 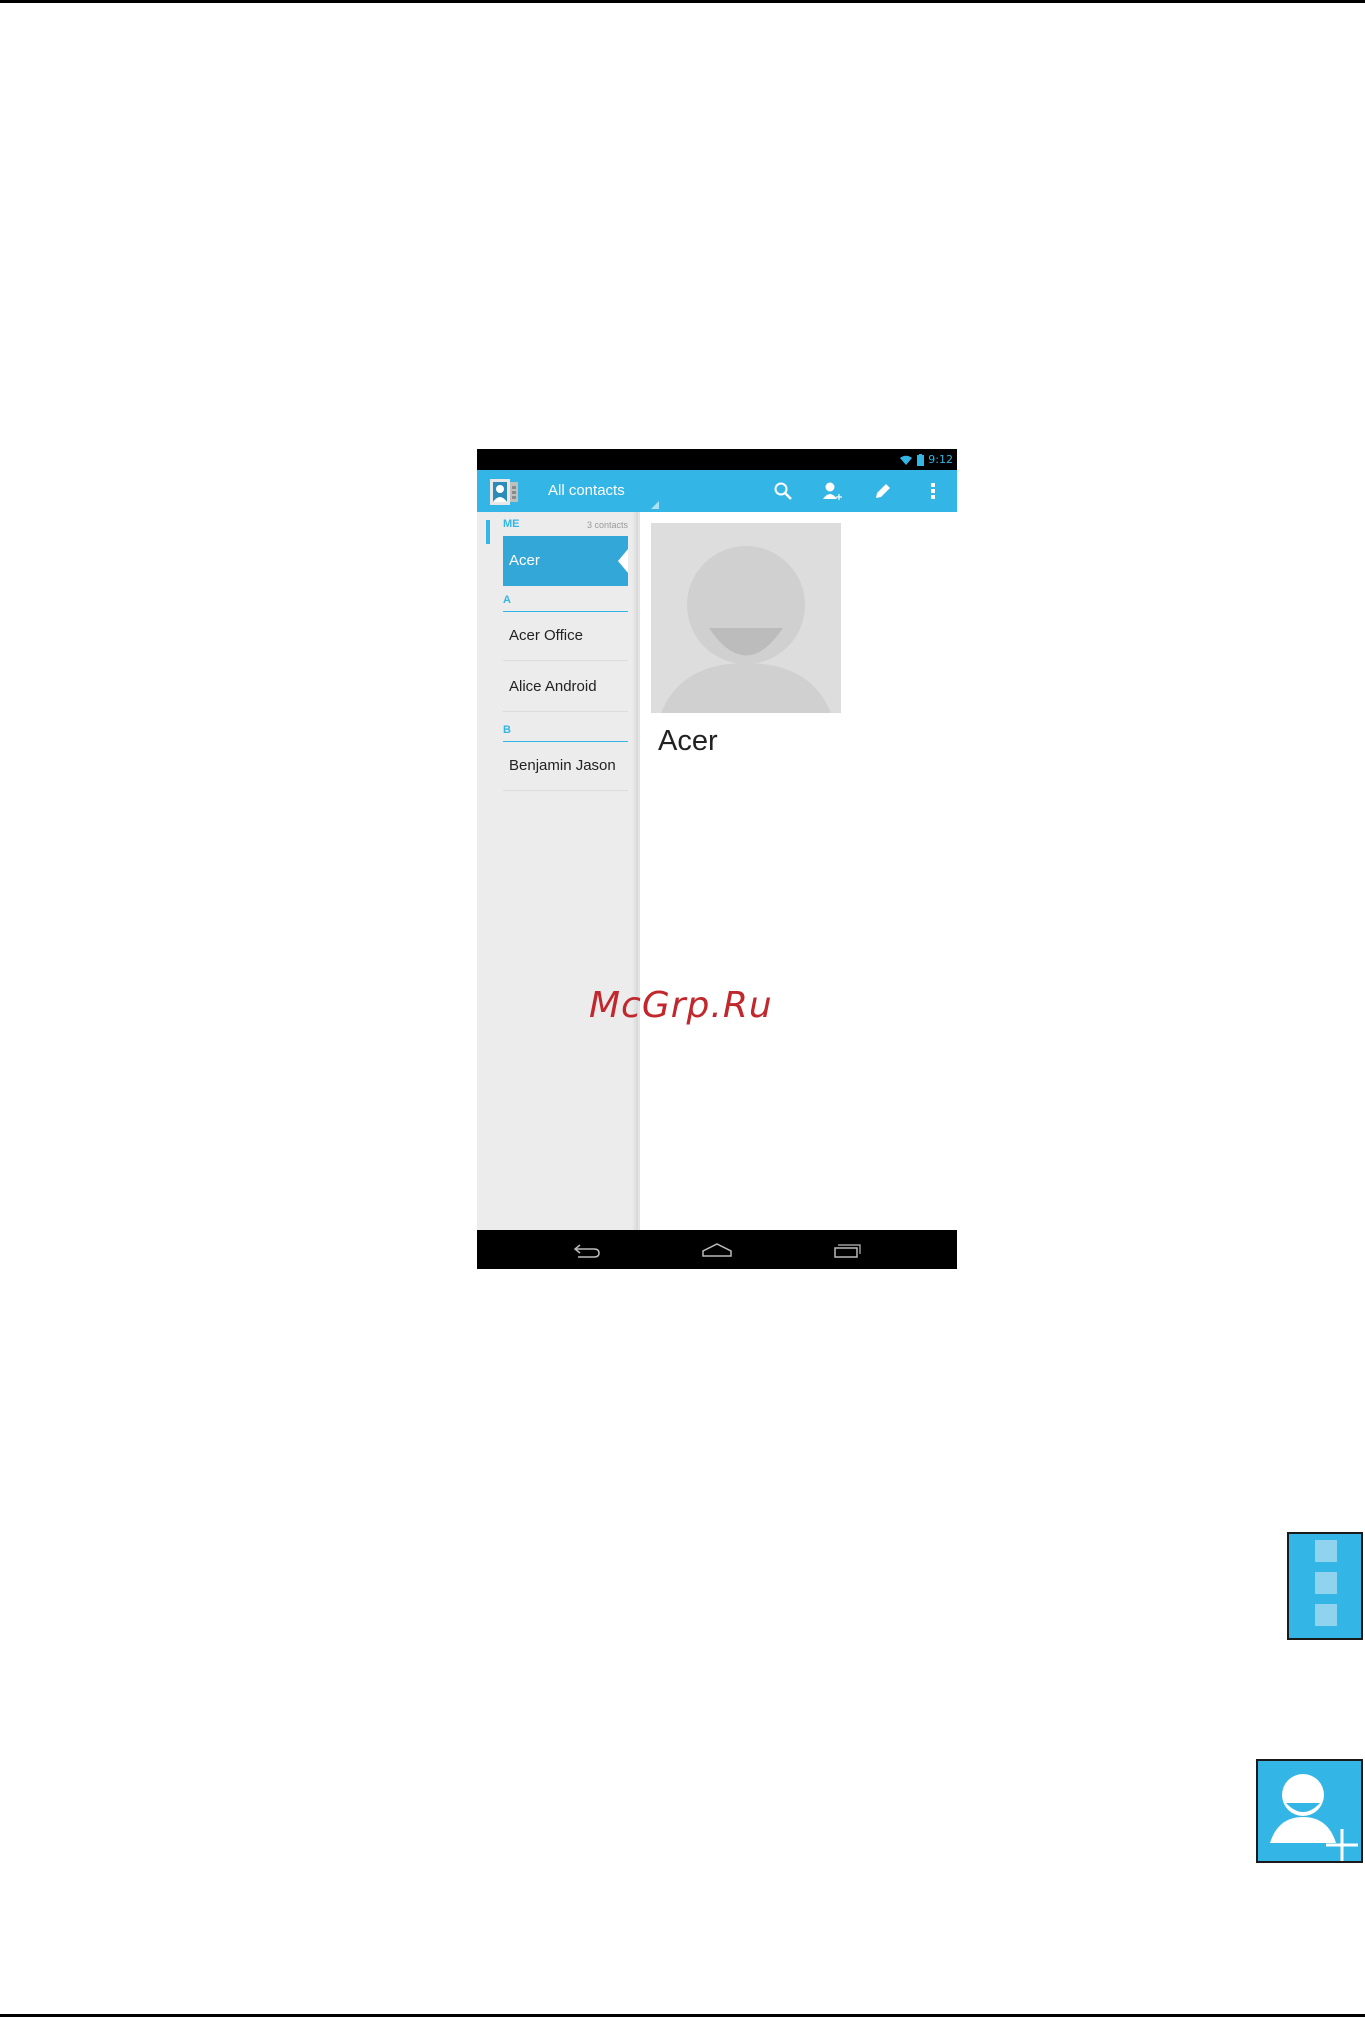 I want to click on contact-row: Alice Android, so click(x=565, y=687).